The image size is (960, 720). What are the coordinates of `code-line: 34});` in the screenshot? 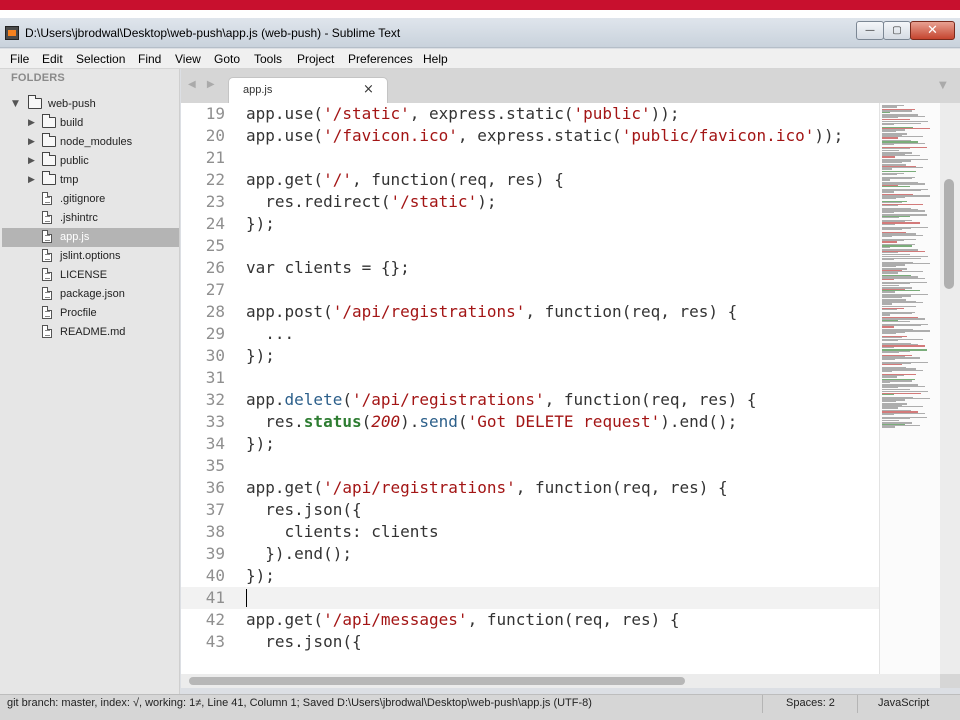 It's located at (530, 444).